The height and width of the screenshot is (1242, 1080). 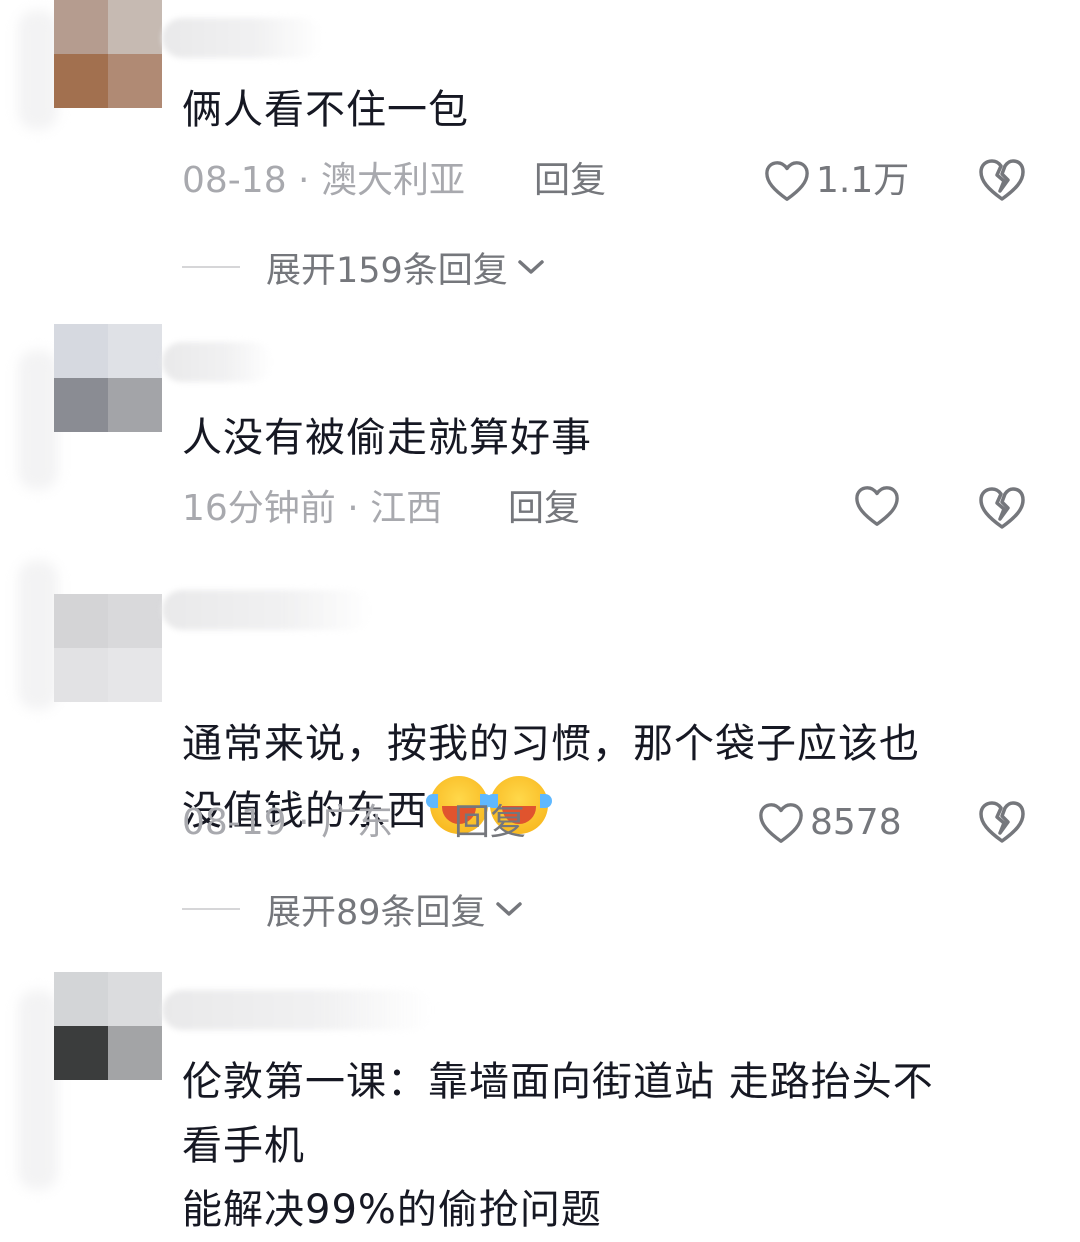 I want to click on expand-replies-label: 展开89条回复, so click(x=376, y=912).